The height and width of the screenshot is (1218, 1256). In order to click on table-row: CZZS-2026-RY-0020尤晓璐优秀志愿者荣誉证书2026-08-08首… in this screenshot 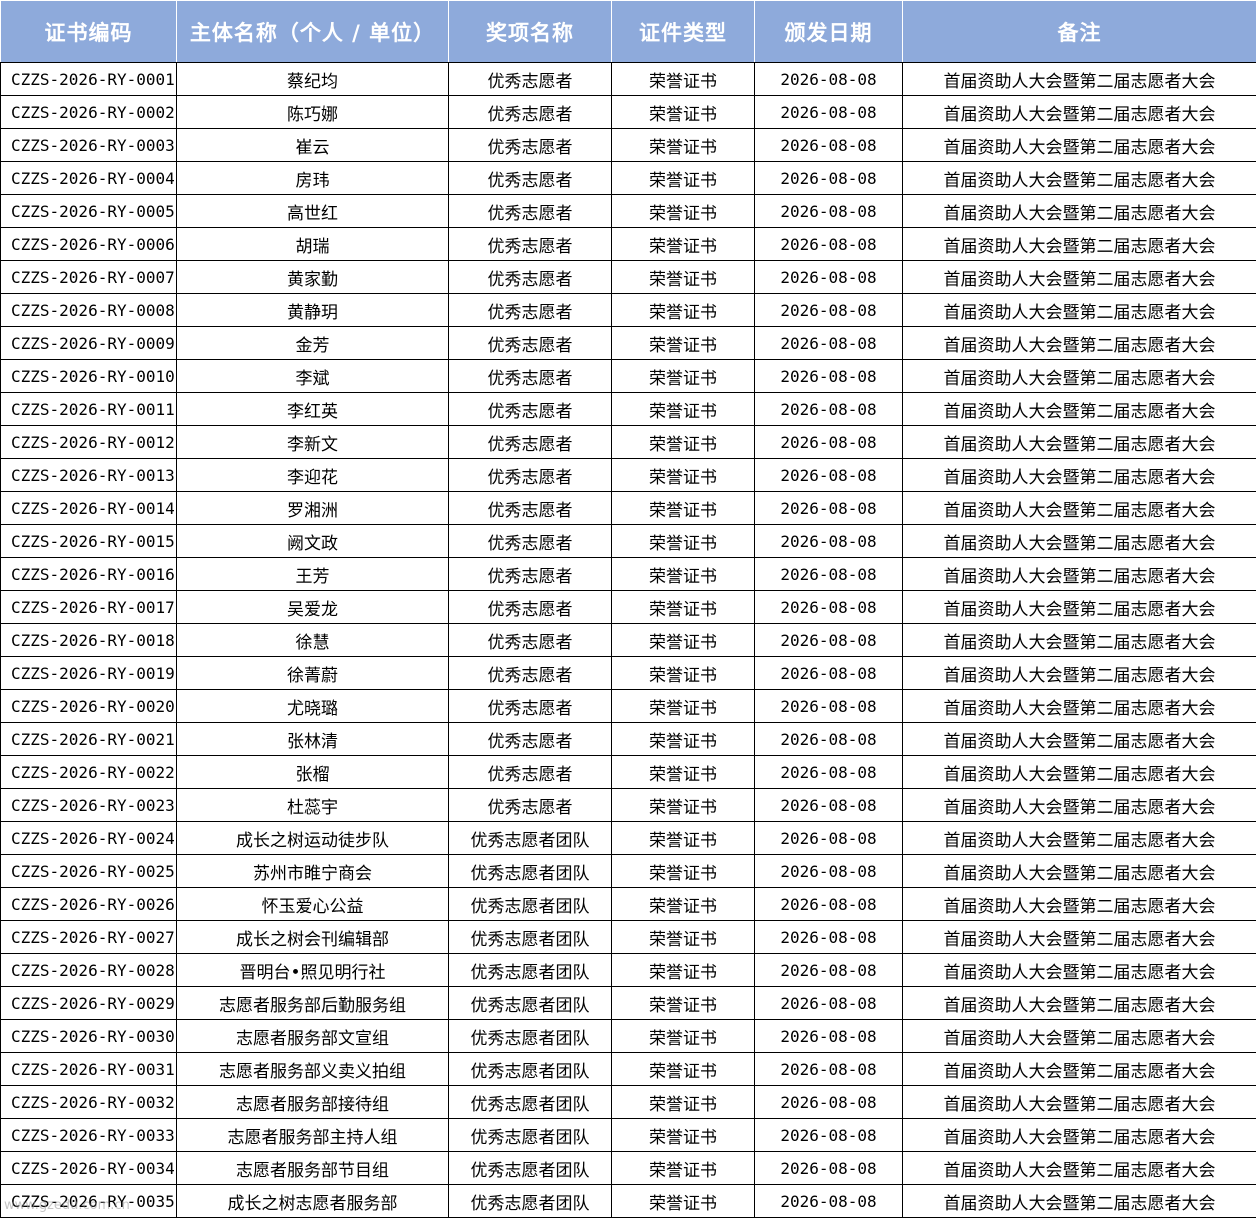, I will do `click(628, 706)`.